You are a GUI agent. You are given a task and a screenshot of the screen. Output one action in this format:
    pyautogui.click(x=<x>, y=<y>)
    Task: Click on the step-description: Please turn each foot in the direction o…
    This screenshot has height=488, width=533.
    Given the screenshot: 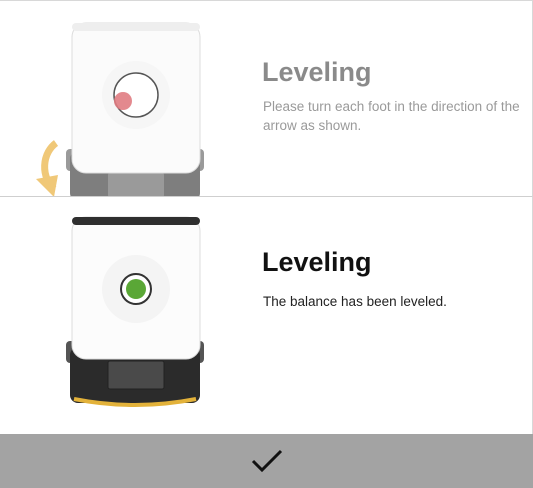 What is the action you would take?
    pyautogui.click(x=391, y=116)
    